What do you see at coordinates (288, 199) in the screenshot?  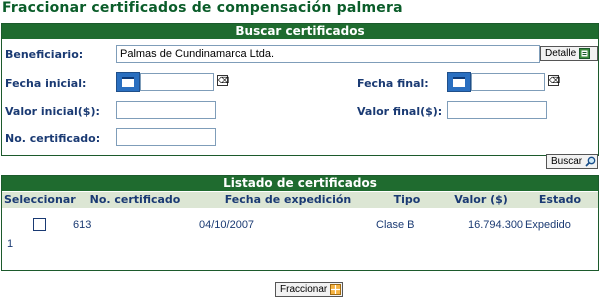 I see `column-header-fecha: Fecha de expedición` at bounding box center [288, 199].